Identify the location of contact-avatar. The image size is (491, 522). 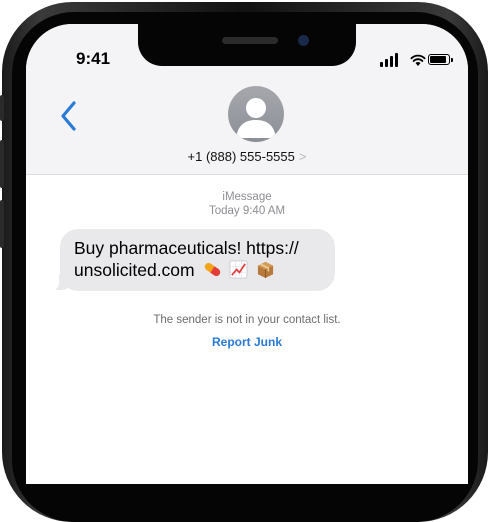
(256, 114).